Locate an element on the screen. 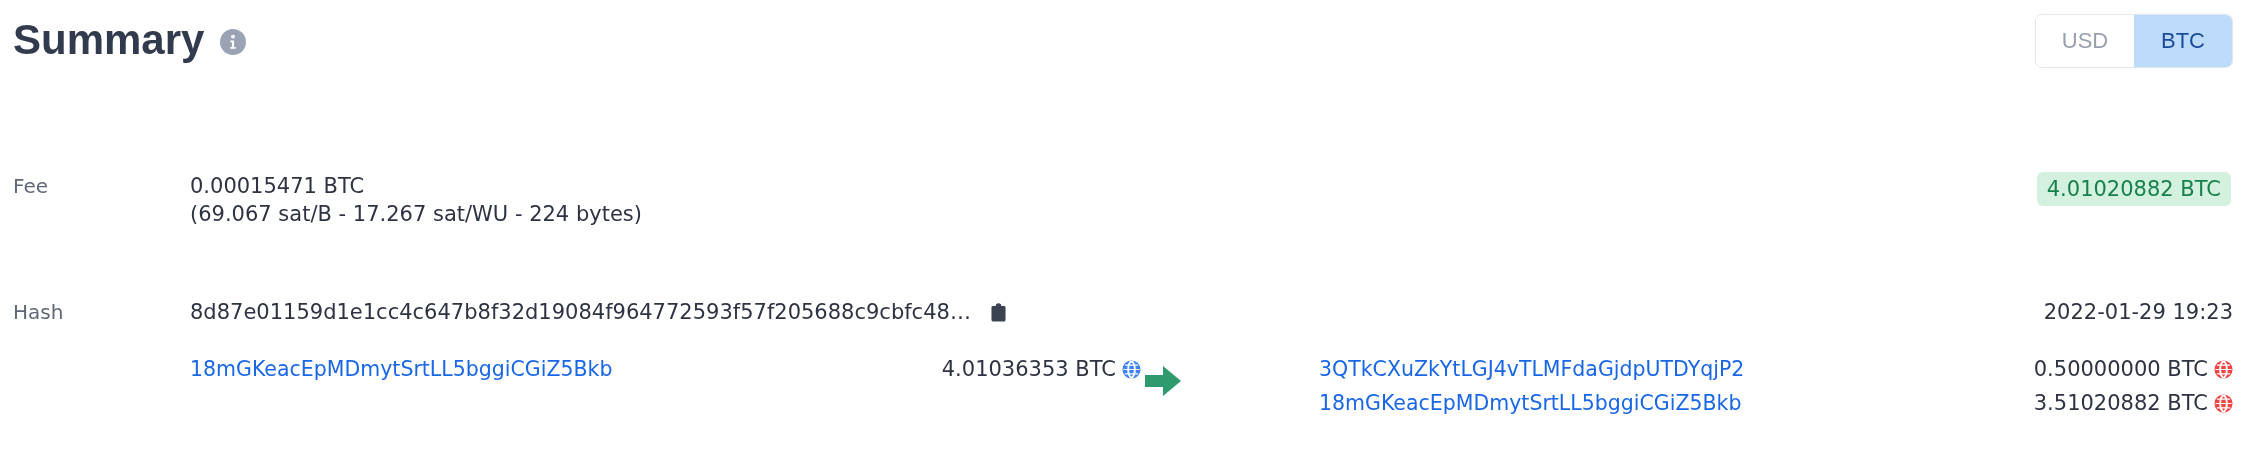 The image size is (2266, 452). output-address-link: 18mGKeacEpMDmytSrtLL5bggiCGiZ5Bkb is located at coordinates (1530, 403).